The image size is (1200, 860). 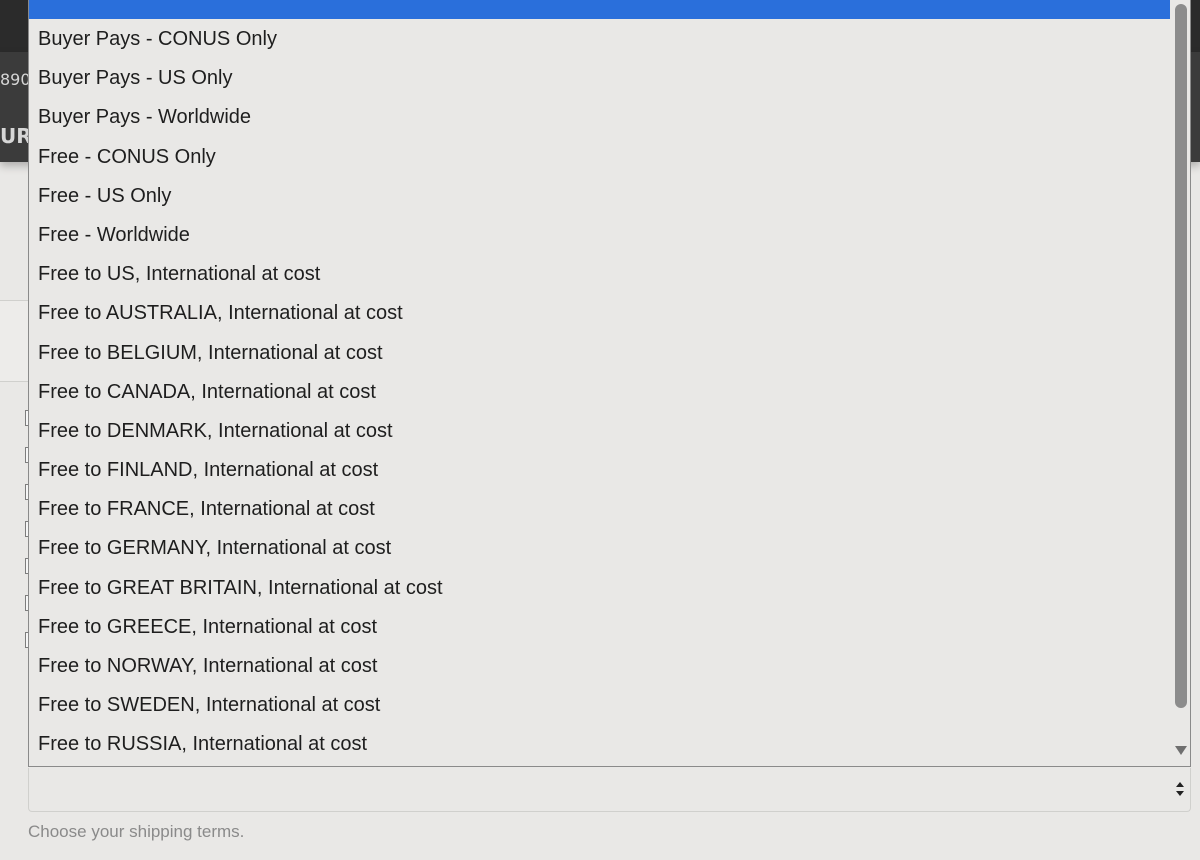 I want to click on option-free-to-sweden: Free to SWEDEN, International at cost, so click(x=599, y=705).